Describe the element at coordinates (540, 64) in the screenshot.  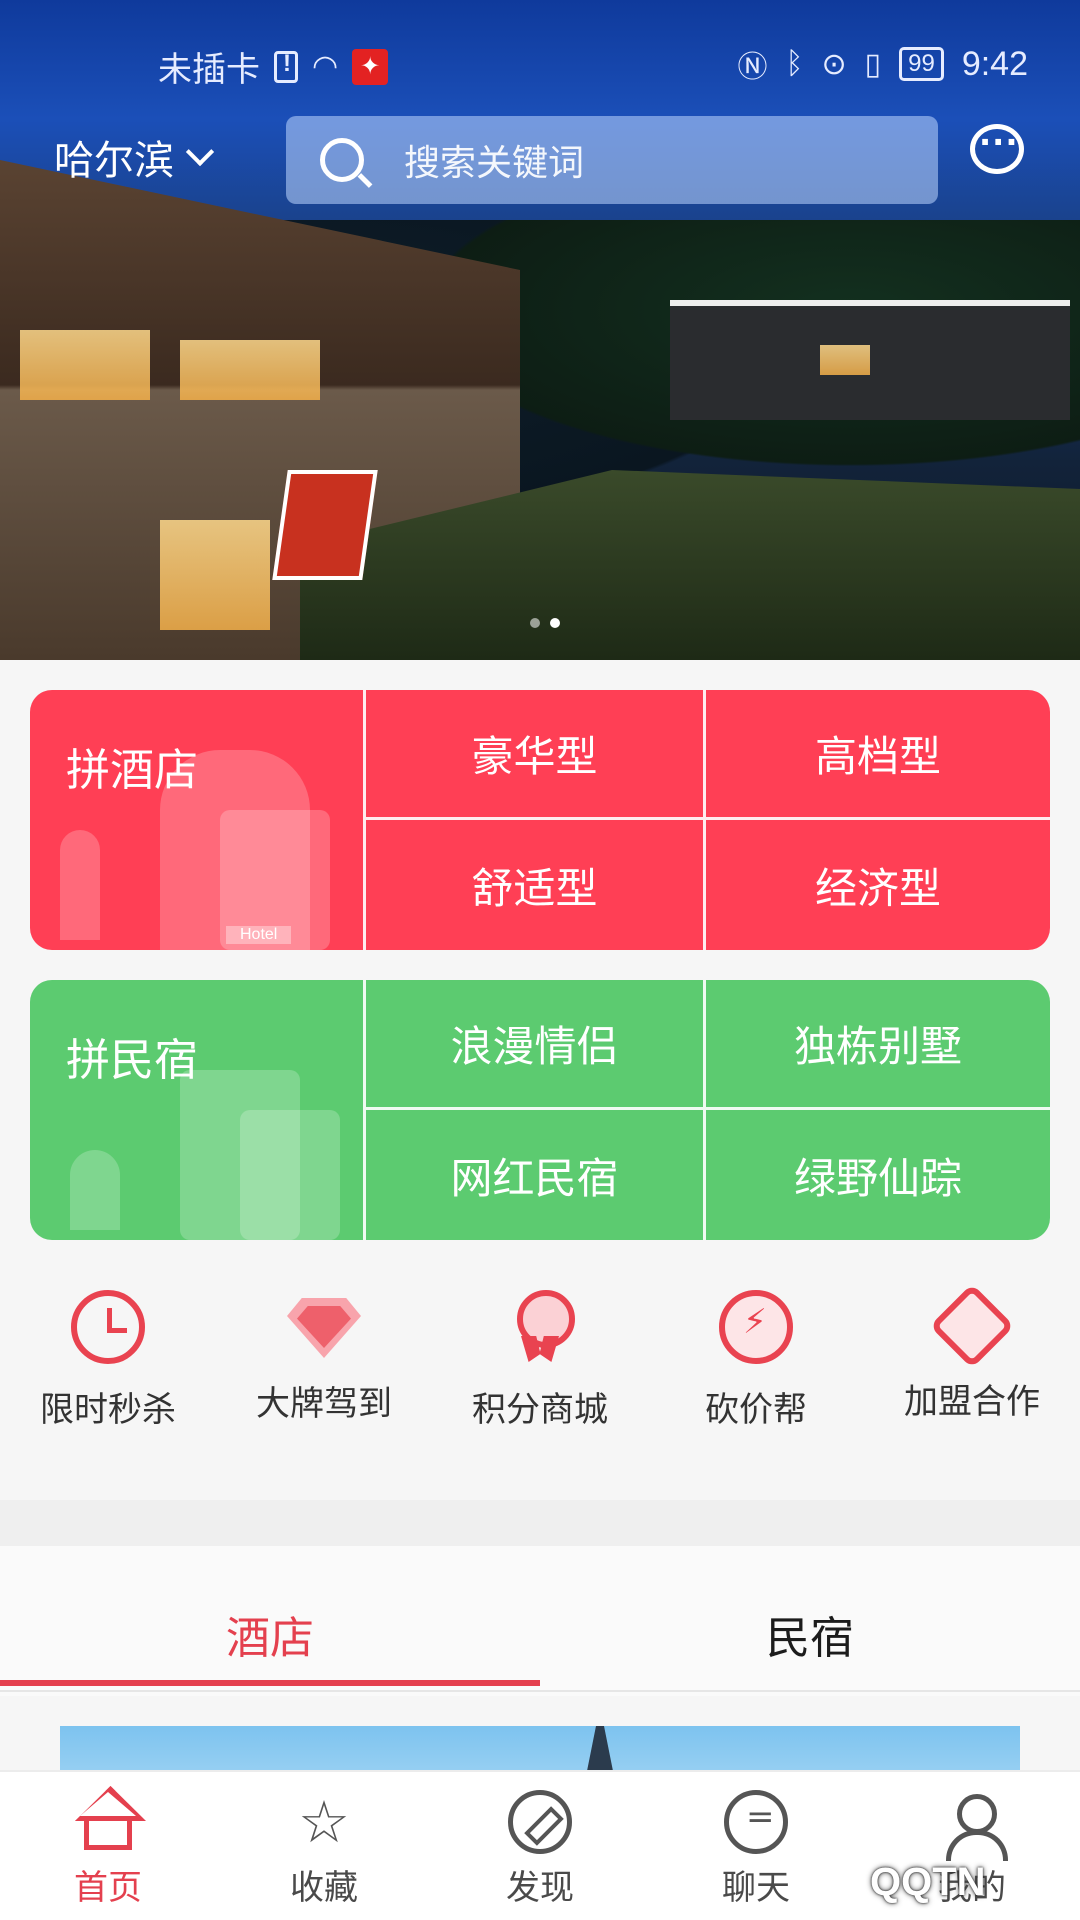
I see `status-bar: 未插卡 ◠ ✦ Ⓝ ᛒ ⊙ ▯ 99 9:42` at that location.